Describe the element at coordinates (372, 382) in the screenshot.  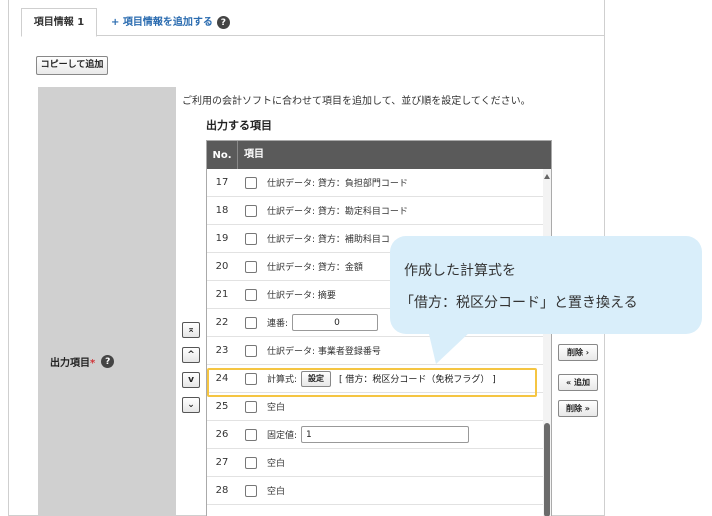
I see `highlighted-row-frame` at that location.